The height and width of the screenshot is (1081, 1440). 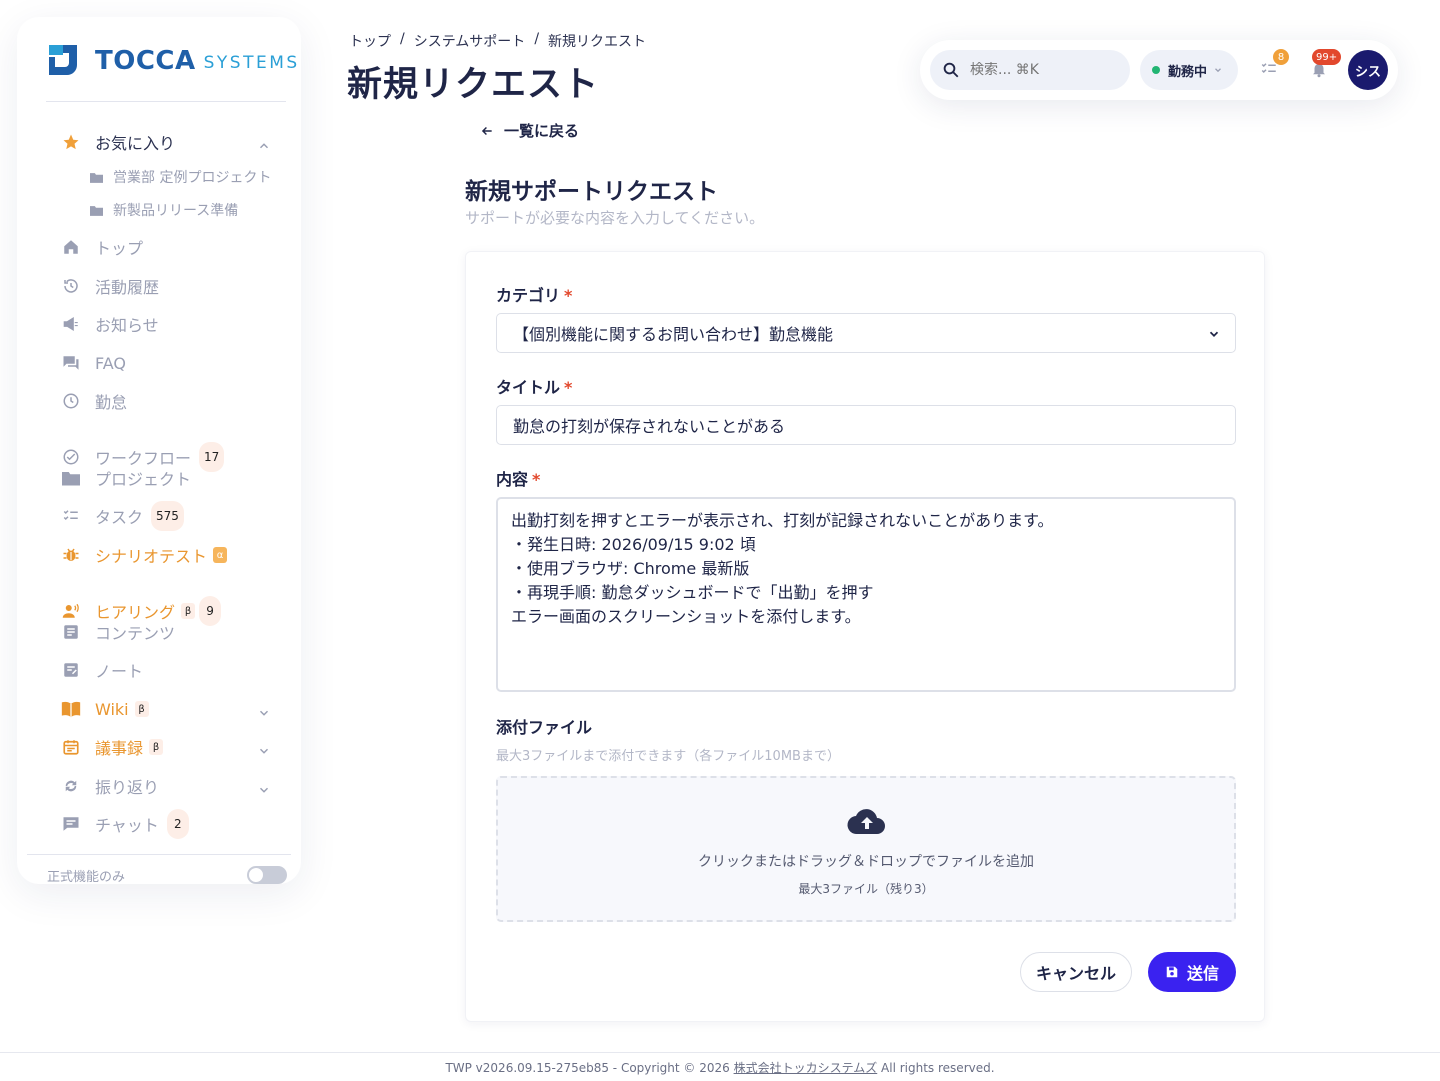 What do you see at coordinates (473, 85) in the screenshot?
I see `page-title: 新規リクエスト` at bounding box center [473, 85].